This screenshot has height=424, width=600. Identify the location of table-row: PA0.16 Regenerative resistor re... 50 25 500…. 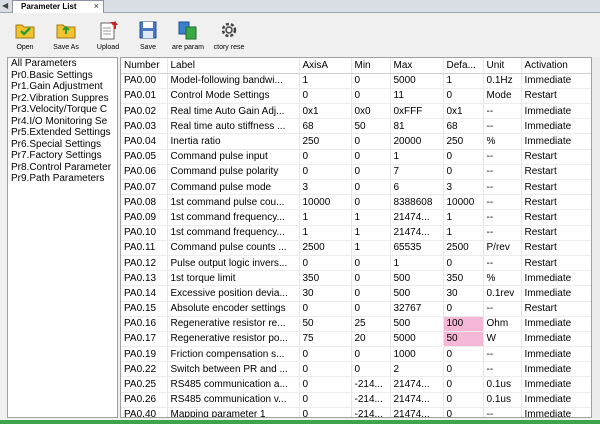
(356, 324).